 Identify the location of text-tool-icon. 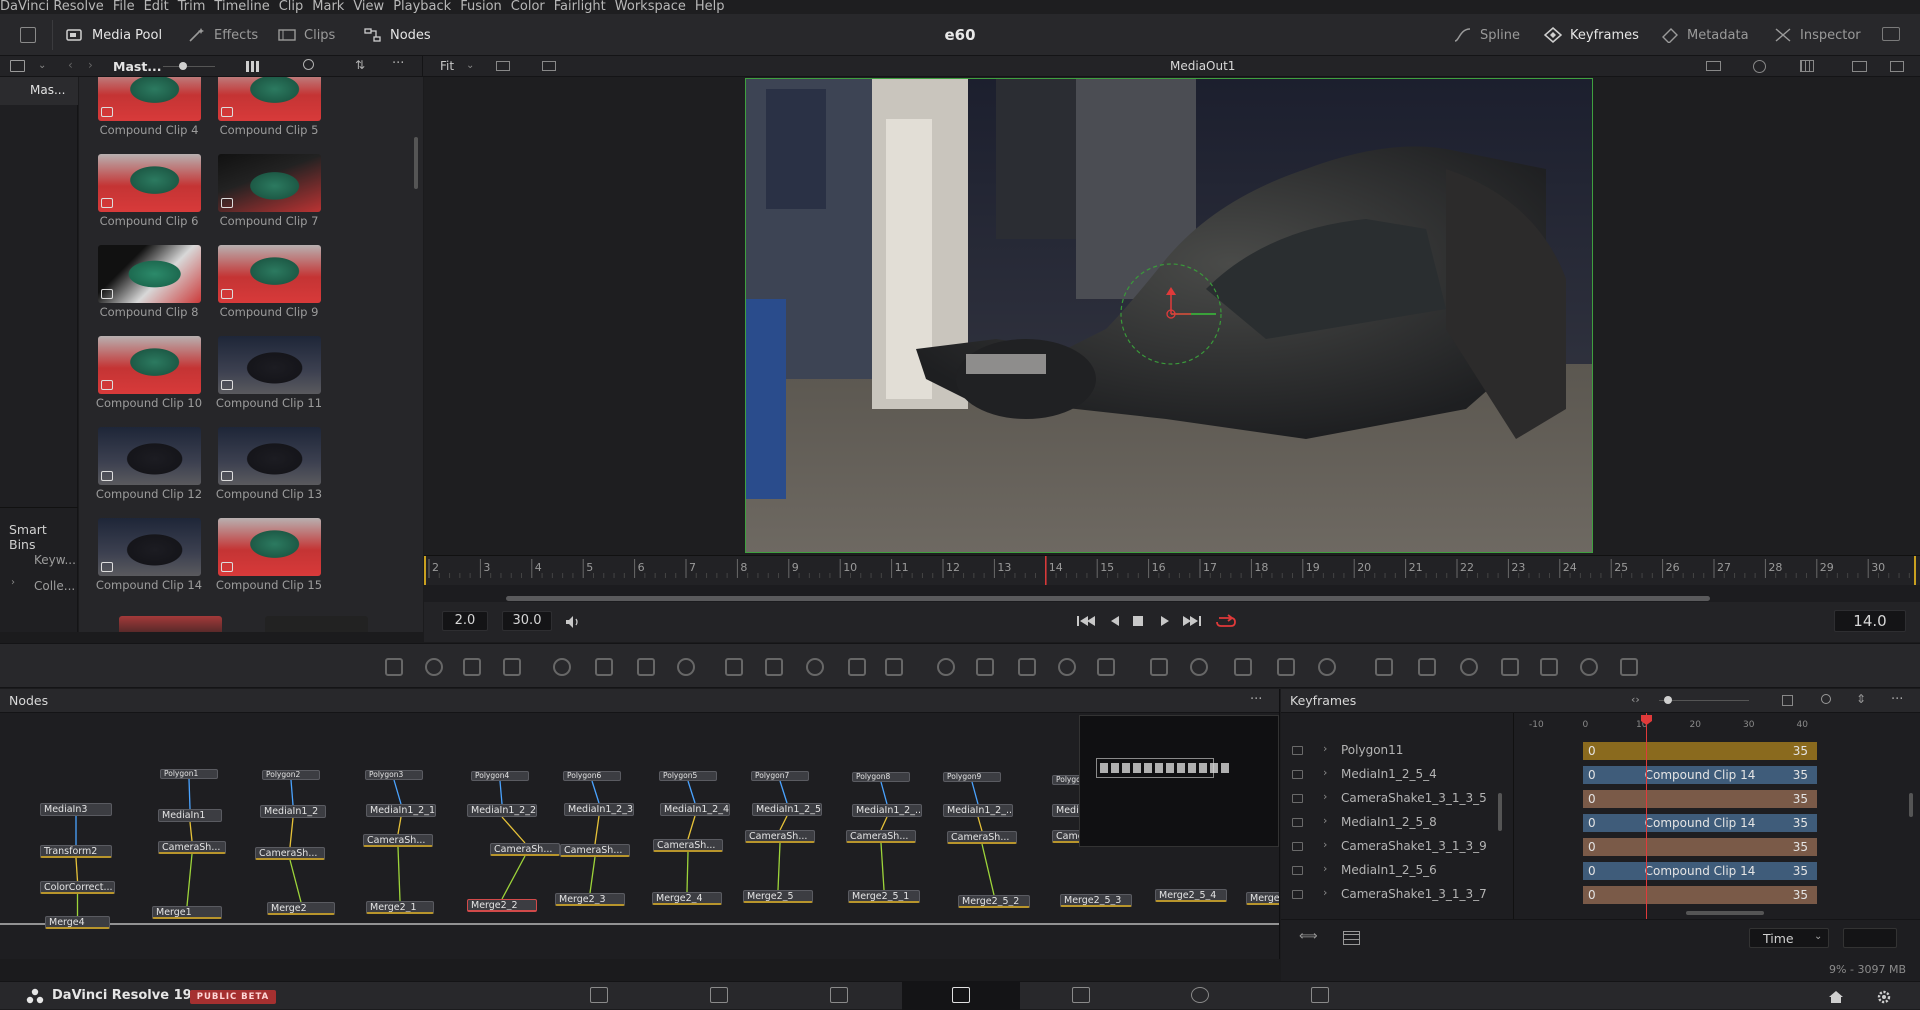
(472, 667).